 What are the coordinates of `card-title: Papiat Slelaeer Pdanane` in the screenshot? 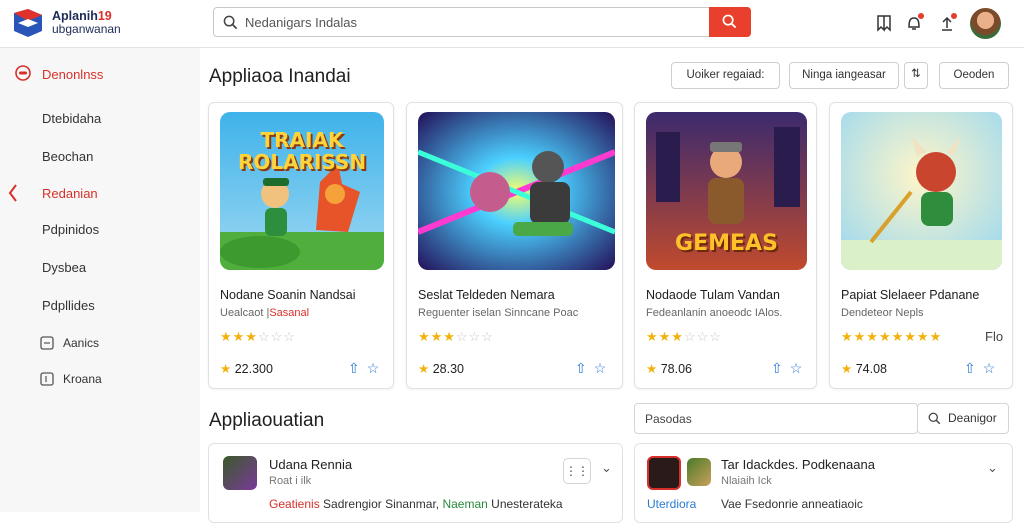 It's located at (910, 295).